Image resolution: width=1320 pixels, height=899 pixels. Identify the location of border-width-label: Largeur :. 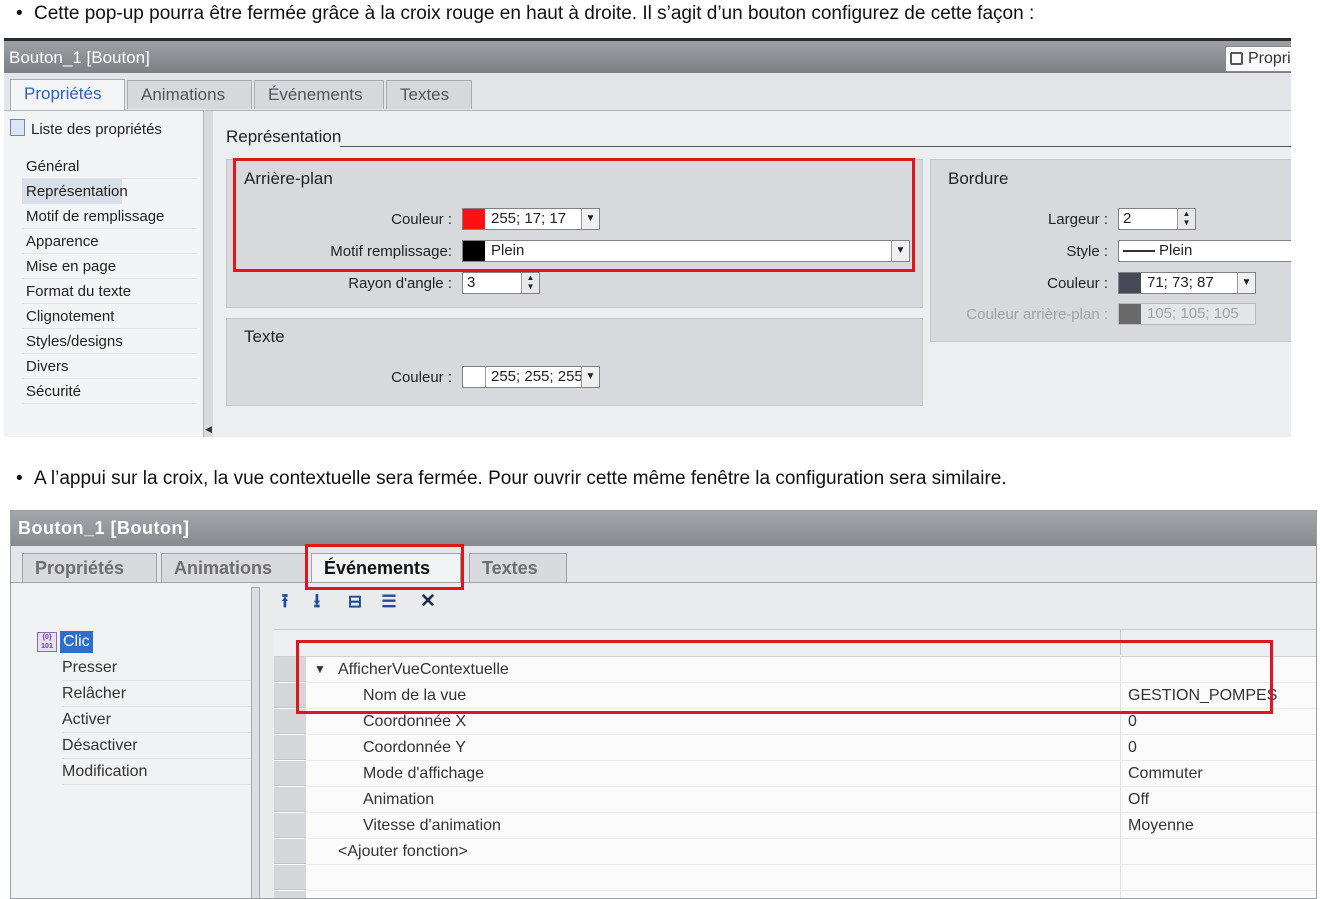
(1077, 219).